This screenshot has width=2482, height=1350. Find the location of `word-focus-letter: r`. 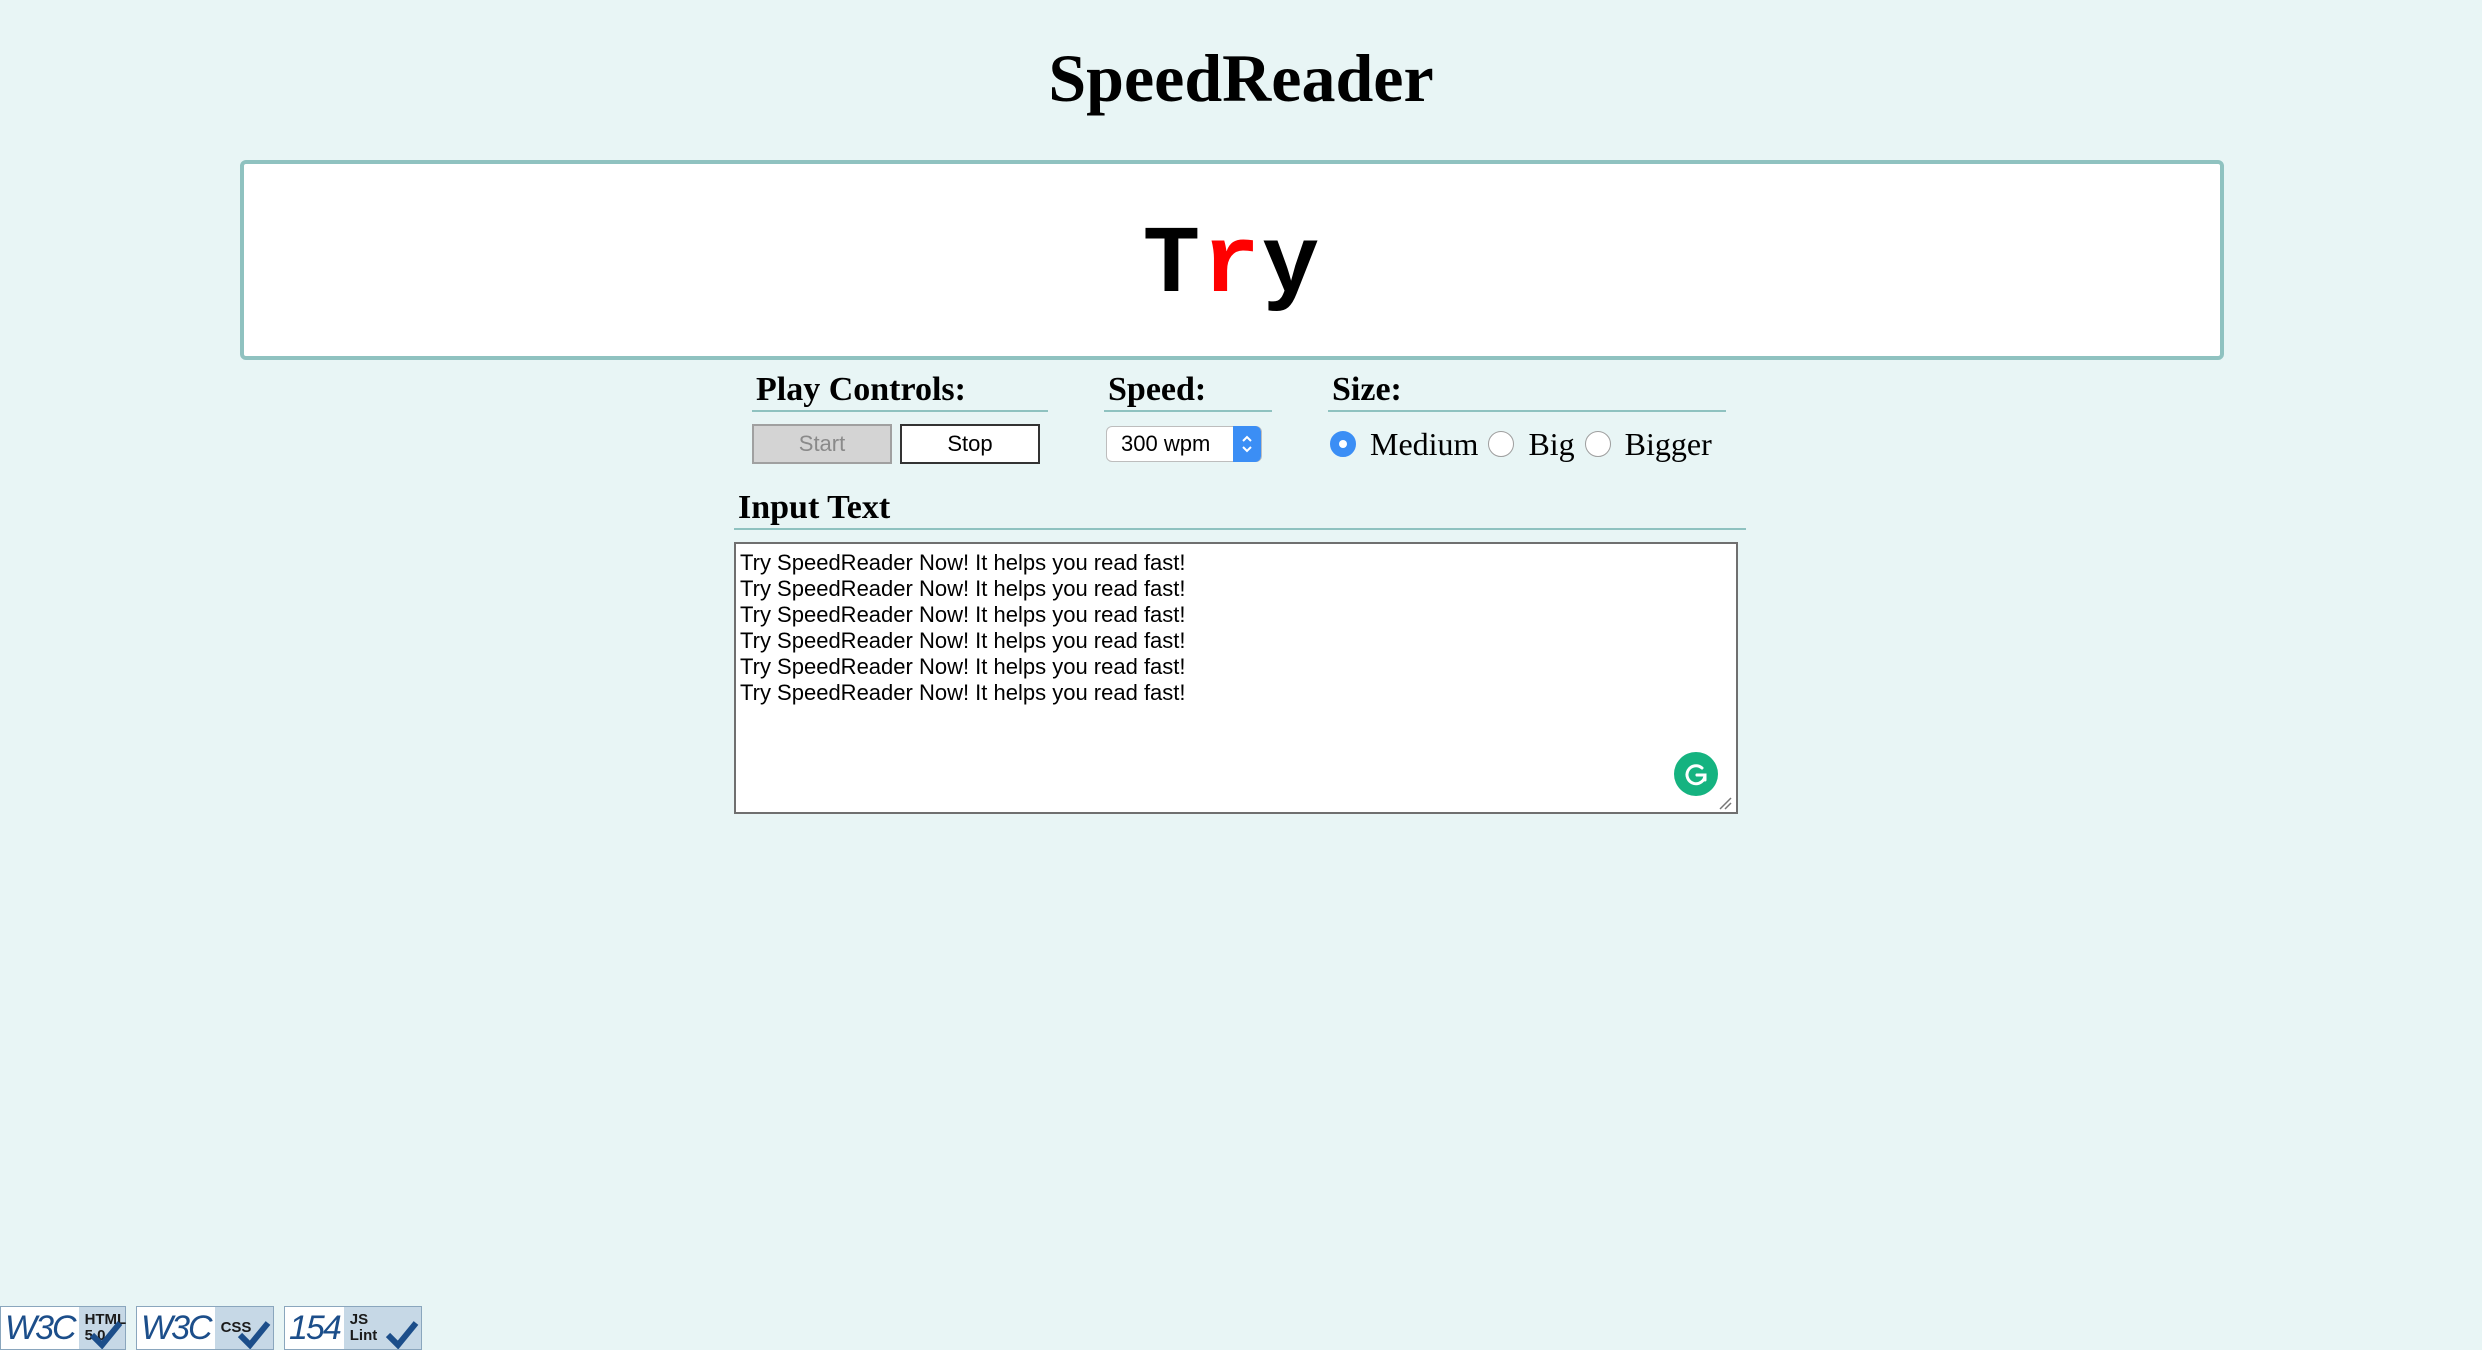

word-focus-letter: r is located at coordinates (1232, 265).